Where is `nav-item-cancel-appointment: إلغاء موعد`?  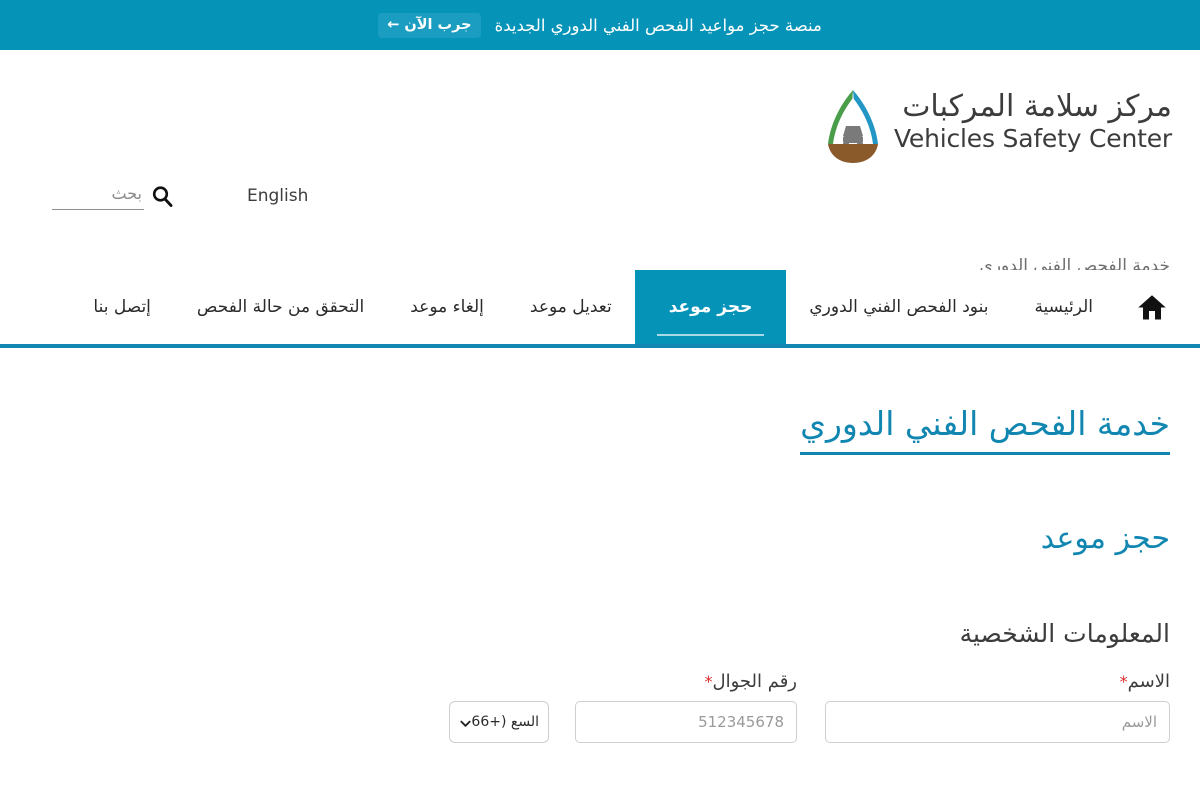
nav-item-cancel-appointment: إلغاء موعد is located at coordinates (447, 307).